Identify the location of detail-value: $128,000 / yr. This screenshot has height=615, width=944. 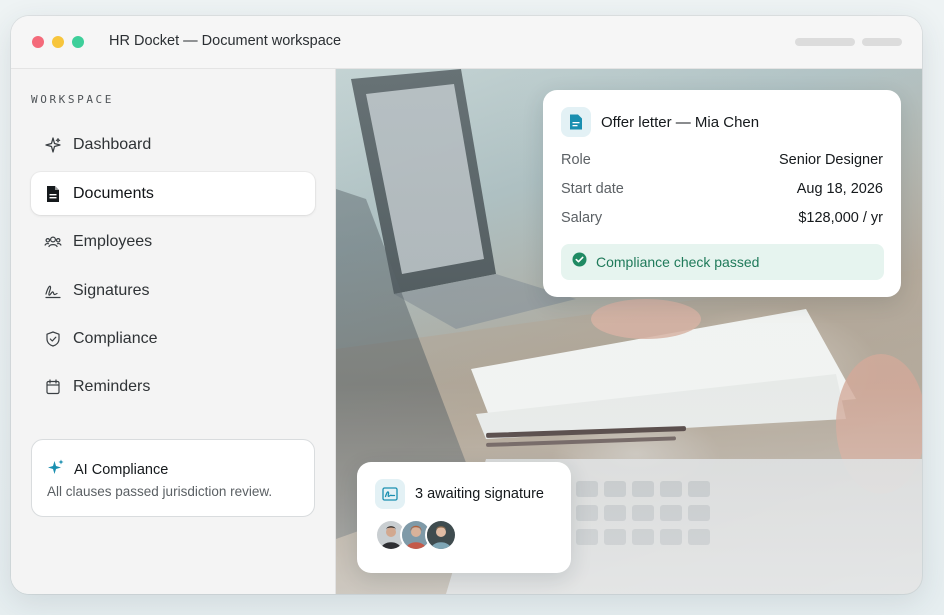
(840, 218).